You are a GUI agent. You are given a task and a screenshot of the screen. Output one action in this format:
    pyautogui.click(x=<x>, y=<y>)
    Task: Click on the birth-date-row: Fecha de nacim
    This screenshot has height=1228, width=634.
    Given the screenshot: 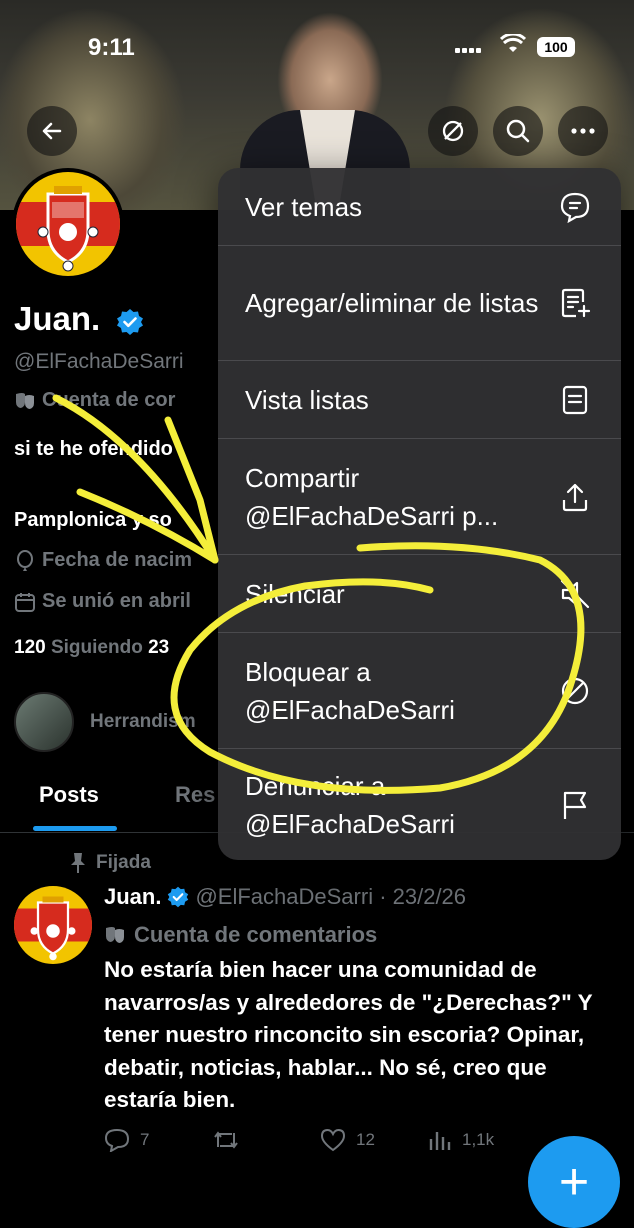 What is the action you would take?
    pyautogui.click(x=103, y=560)
    